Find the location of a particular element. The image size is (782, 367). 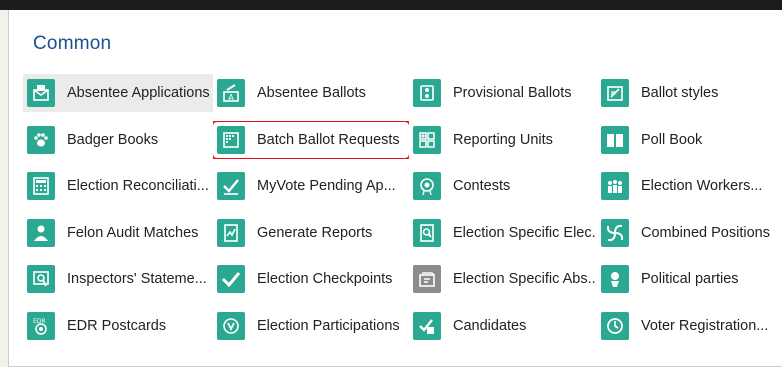

tile-label: Reporting Units is located at coordinates (503, 139).